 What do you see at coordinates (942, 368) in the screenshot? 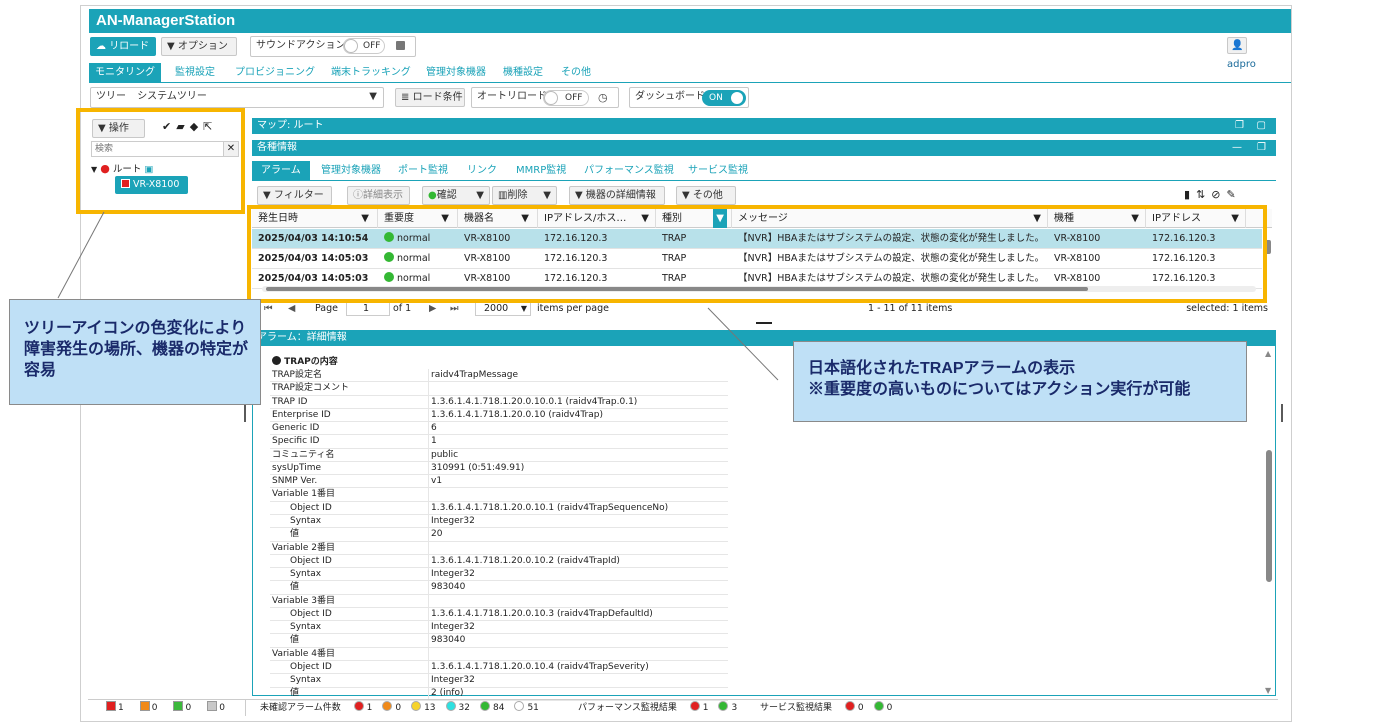
I see `note-trap-line1: 日本語化されたTRAPアラームの表示` at bounding box center [942, 368].